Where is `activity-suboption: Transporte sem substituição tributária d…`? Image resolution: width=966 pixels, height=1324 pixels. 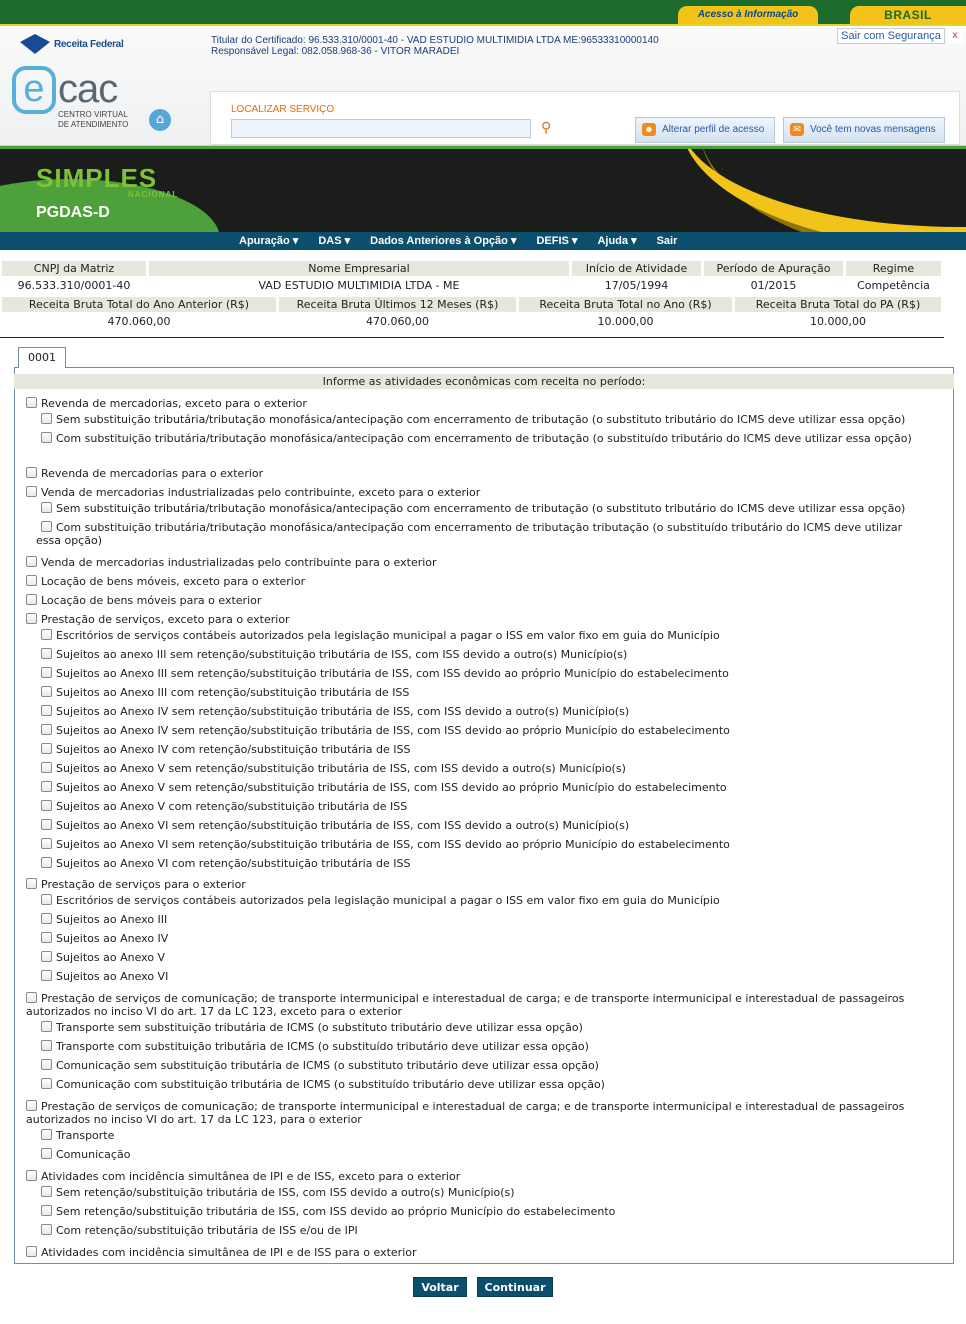
activity-suboption: Transporte sem substituição tributária d… is located at coordinates (476, 1027).